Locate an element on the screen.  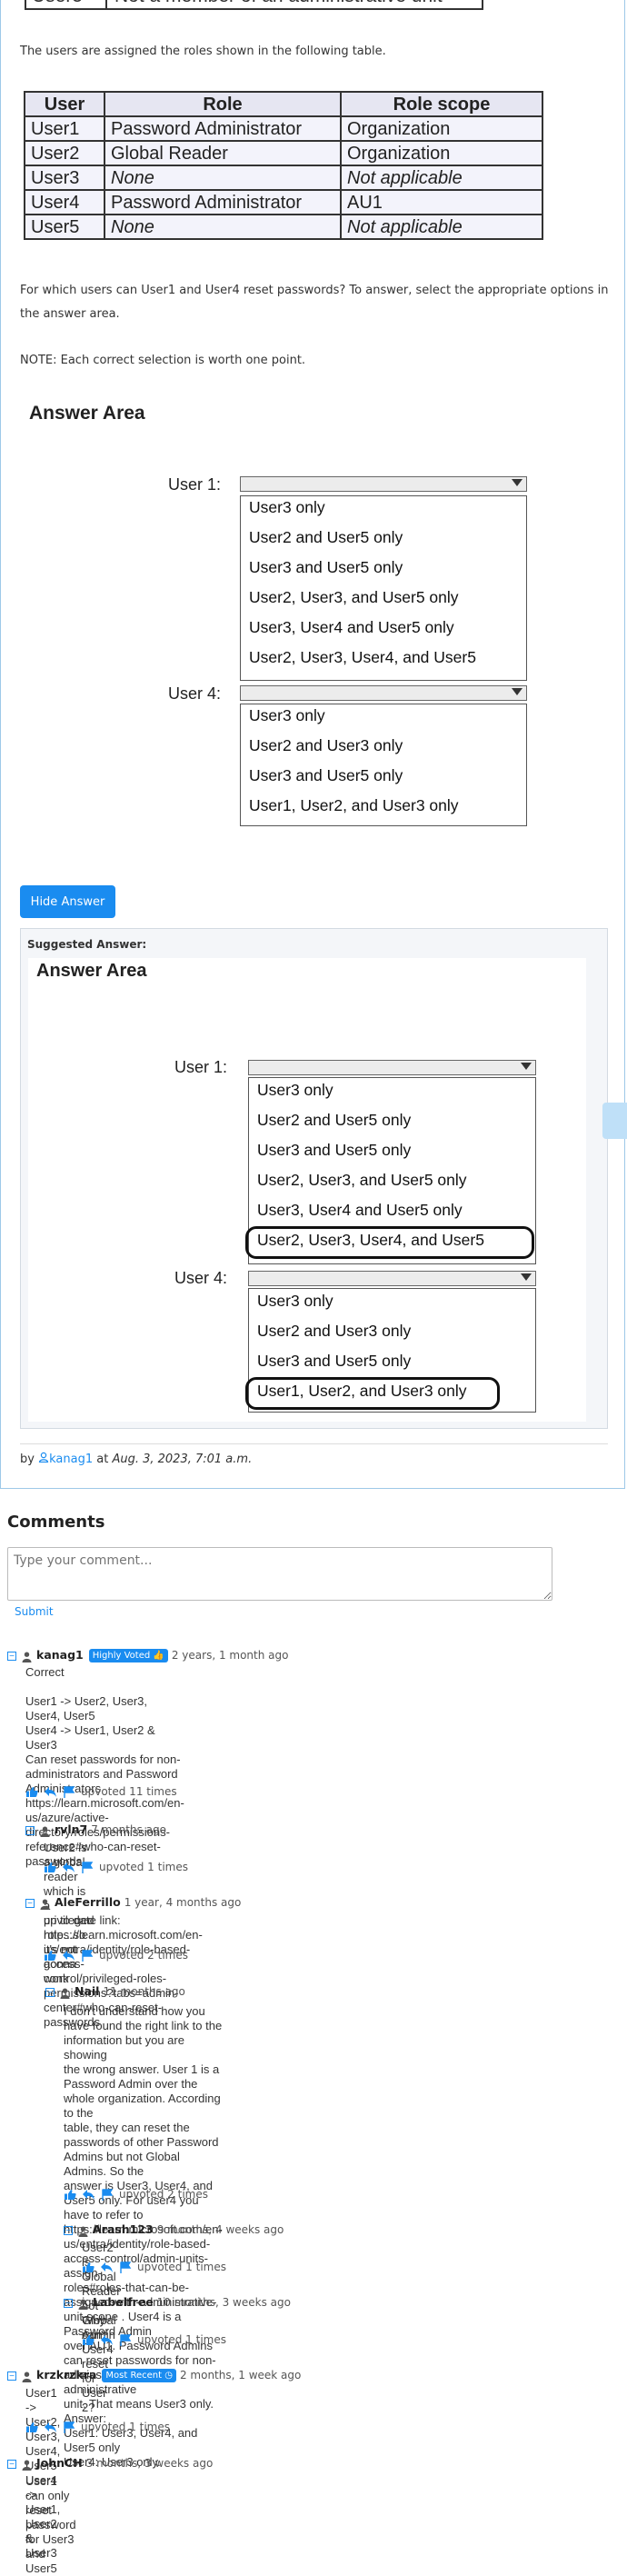
comment-username: Arash123 is located at coordinates (123, 2229).